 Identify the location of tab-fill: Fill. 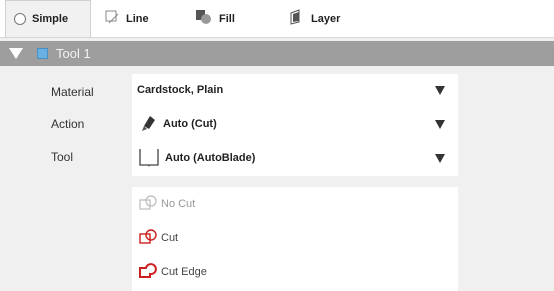
(215, 18).